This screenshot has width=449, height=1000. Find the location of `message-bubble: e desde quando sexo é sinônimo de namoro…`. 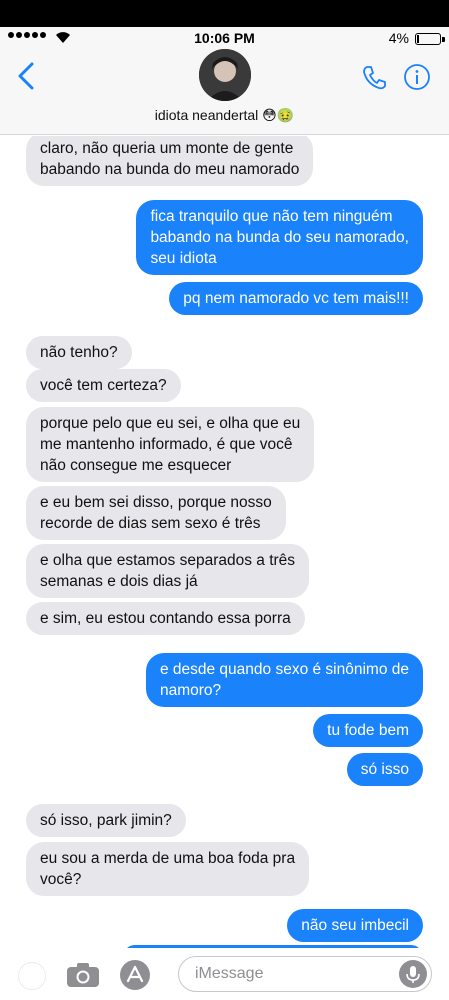

message-bubble: e desde quando sexo é sinônimo de namoro… is located at coordinates (284, 680).